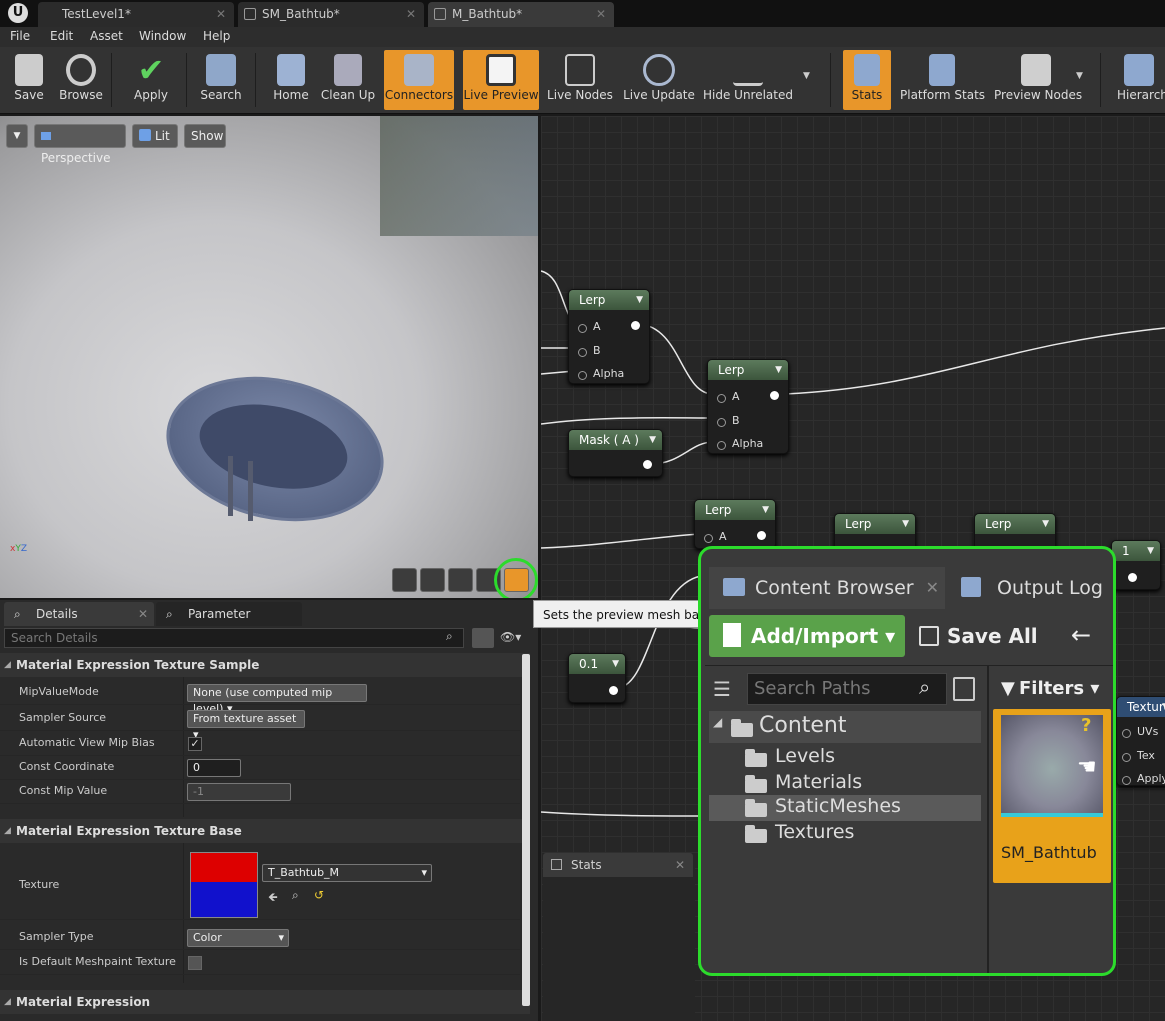  What do you see at coordinates (246, 725) in the screenshot?
I see `sampler-source-dropdown: From texture asset ▾` at bounding box center [246, 725].